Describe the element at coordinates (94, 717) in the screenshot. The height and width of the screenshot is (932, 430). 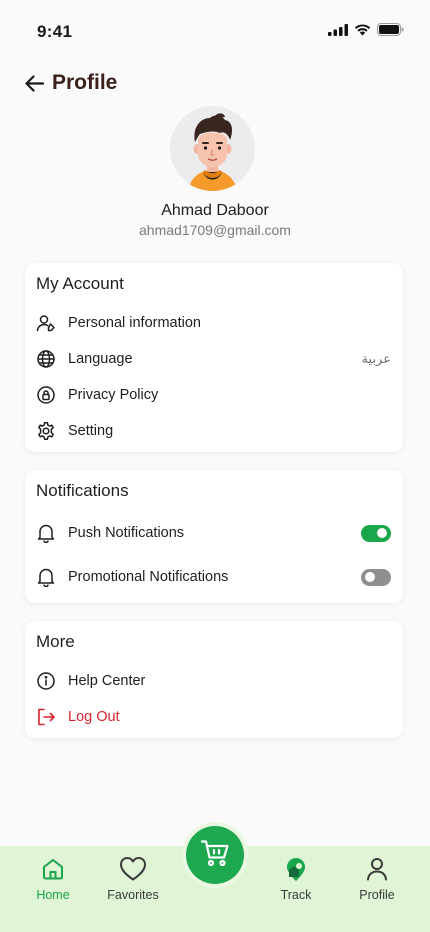
I see `log-out-label: Log Out` at that location.